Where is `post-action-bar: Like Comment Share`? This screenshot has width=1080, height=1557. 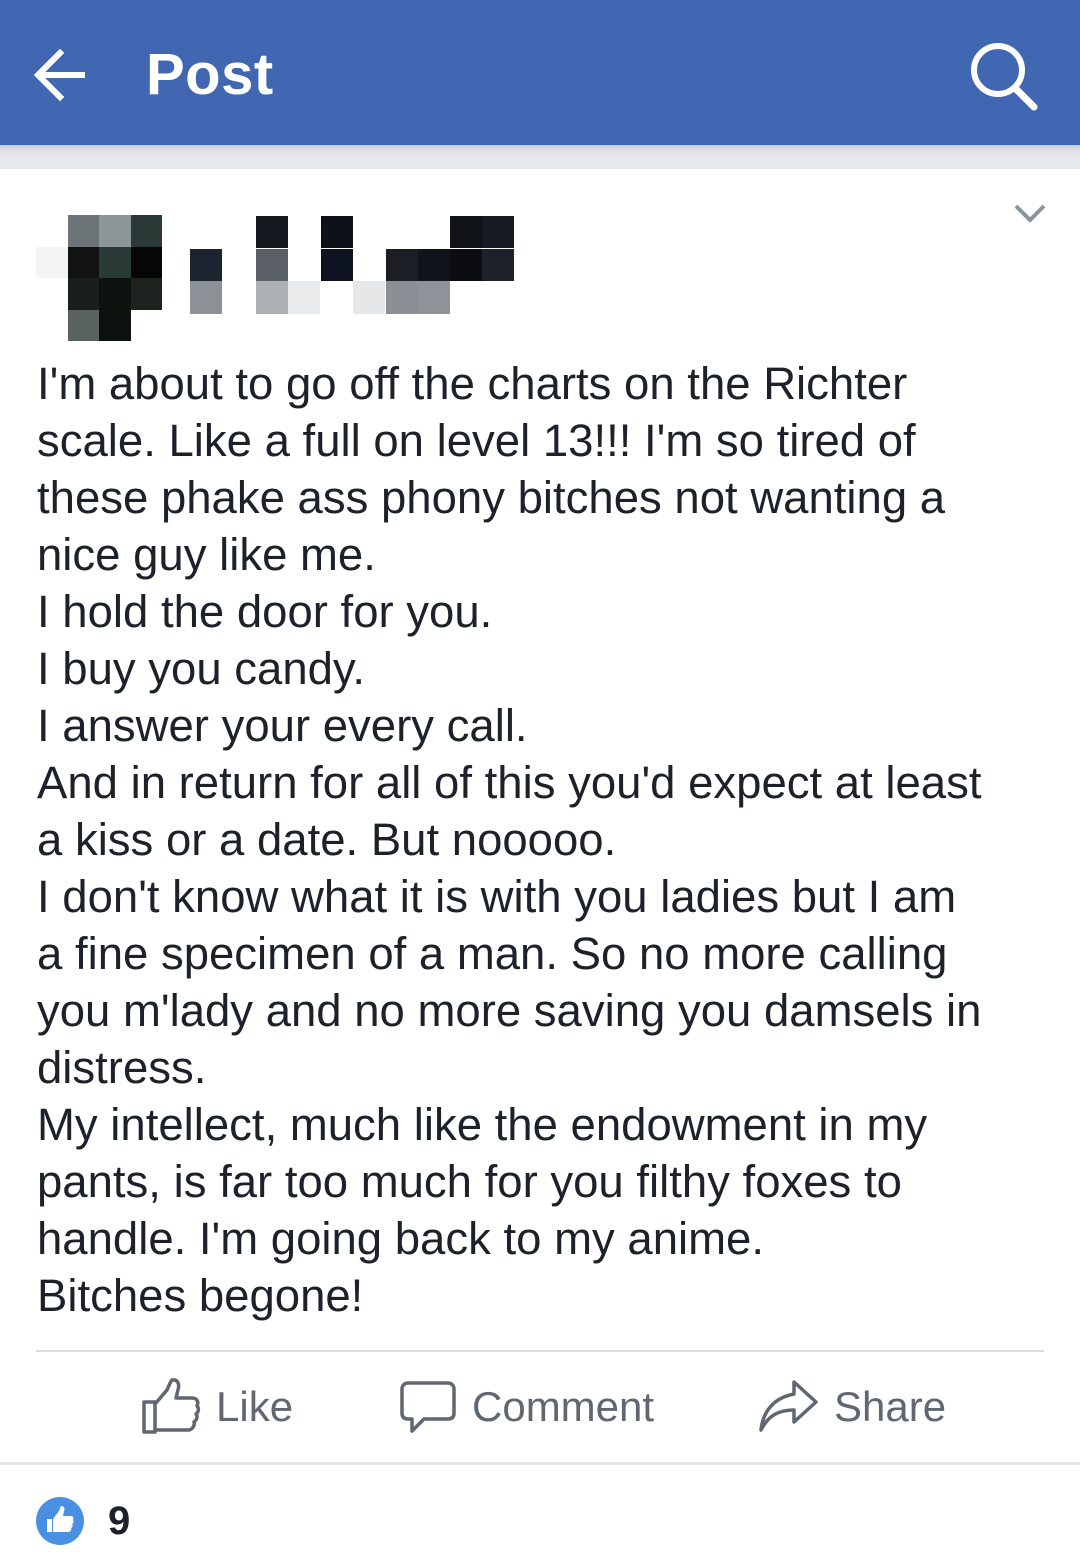
post-action-bar: Like Comment Share is located at coordinates (540, 1407).